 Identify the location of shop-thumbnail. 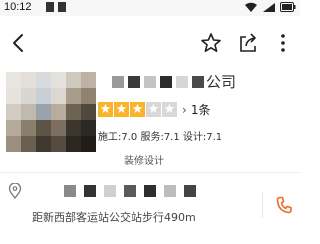
(51, 112).